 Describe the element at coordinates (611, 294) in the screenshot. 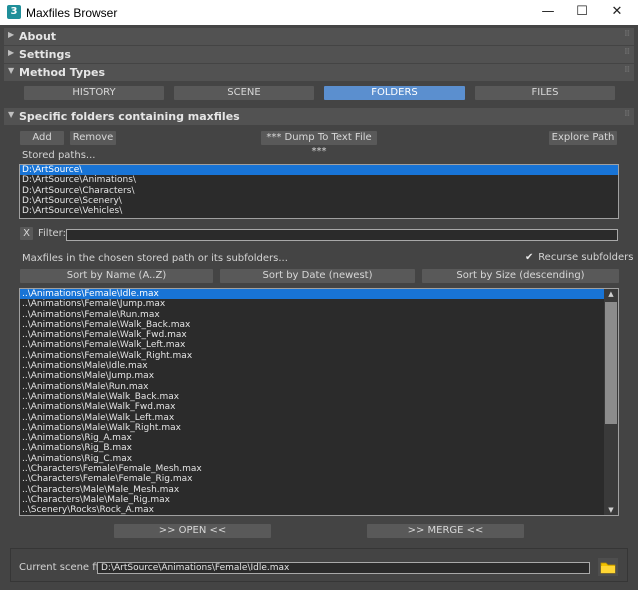

I see `scroll-up-icon: ▲` at that location.